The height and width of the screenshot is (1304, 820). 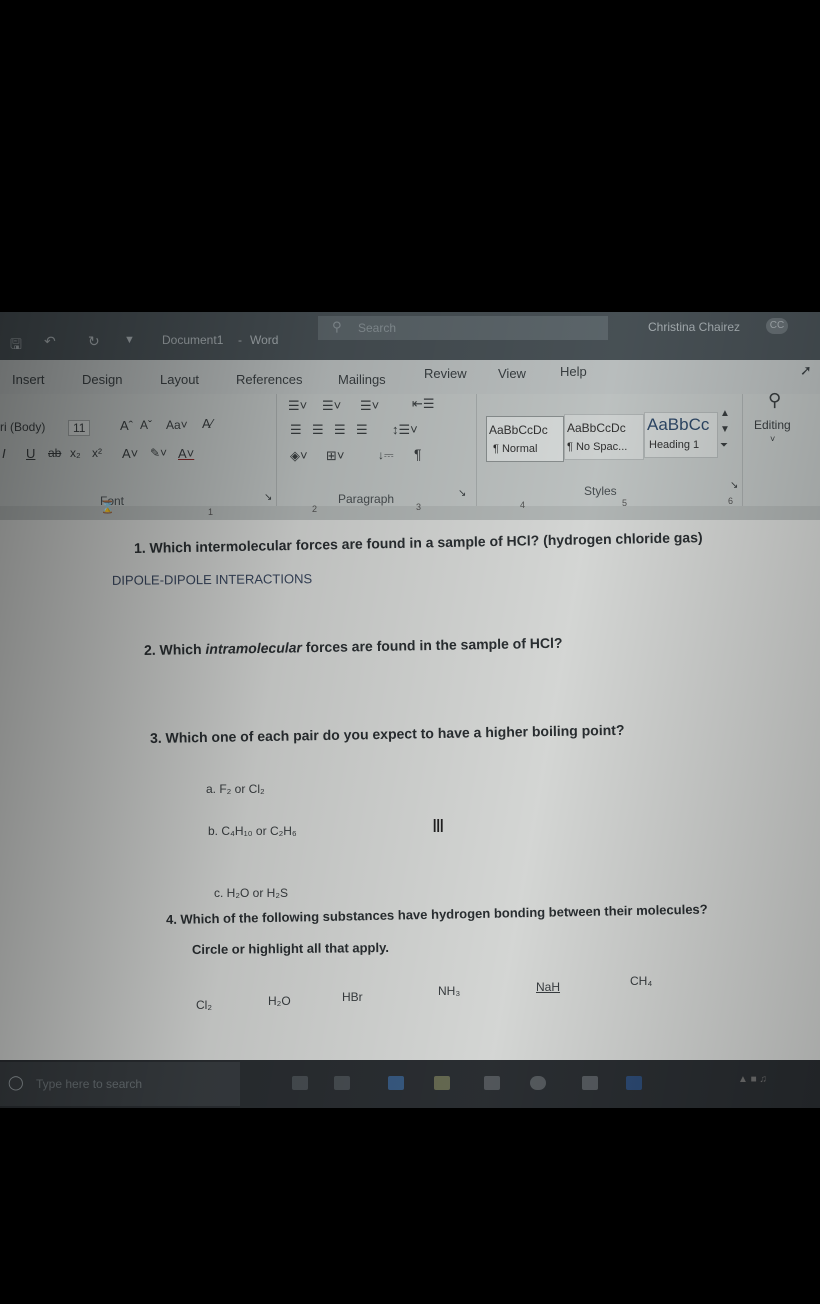 I want to click on font-size-box: 11, so click(x=79, y=428).